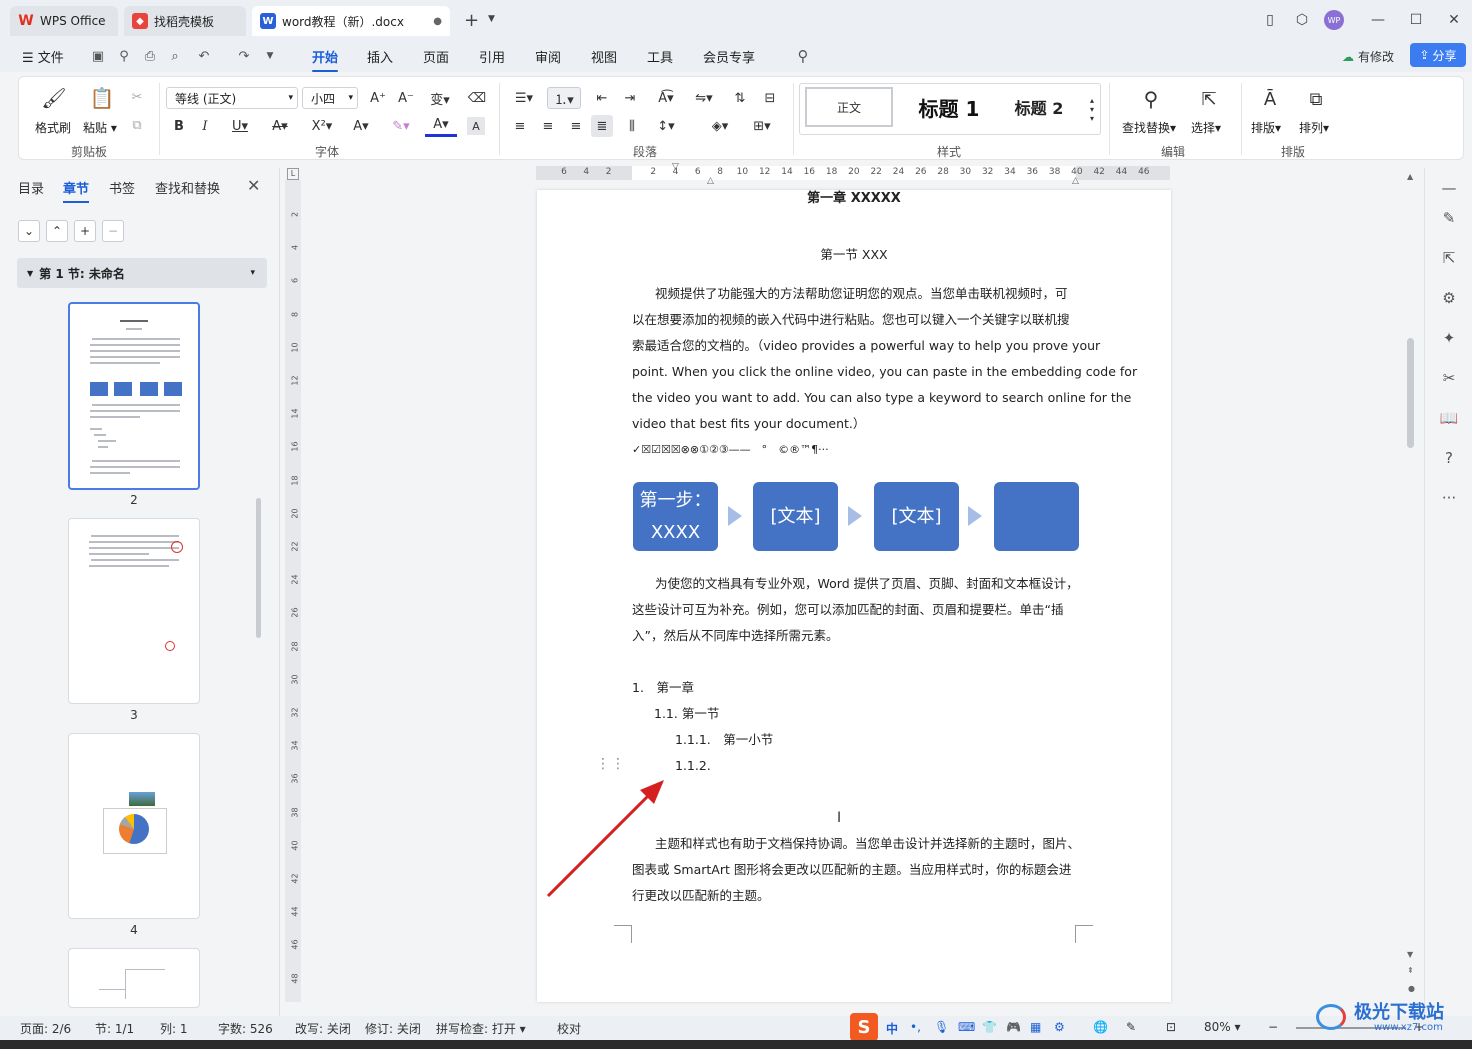 Image resolution: width=1472 pixels, height=1049 pixels. Describe the element at coordinates (280, 126) in the screenshot. I see `strikethrough-icon: A▾` at that location.